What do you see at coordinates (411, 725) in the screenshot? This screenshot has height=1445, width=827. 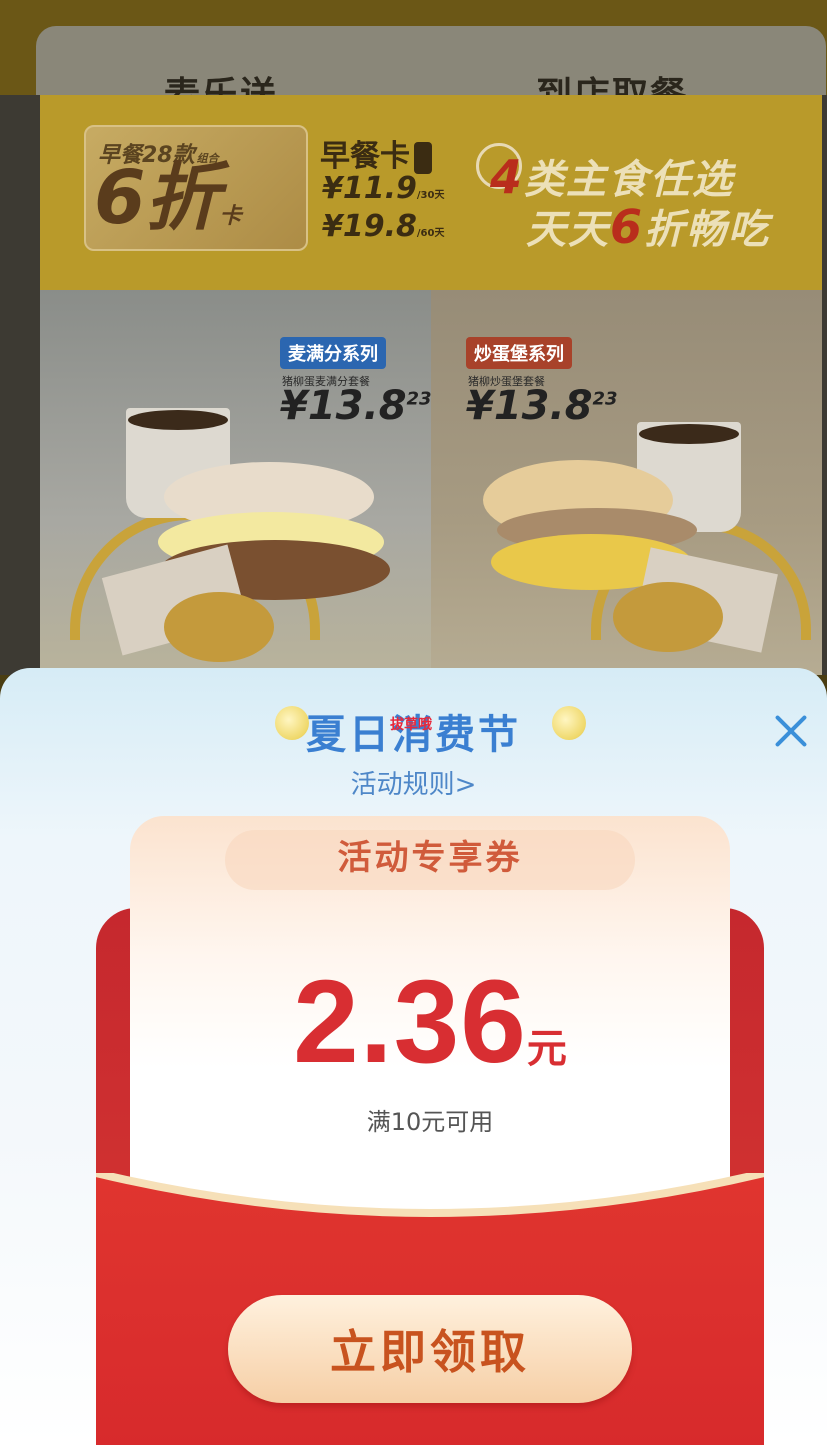 I see `watermark-text: 拔草哦` at bounding box center [411, 725].